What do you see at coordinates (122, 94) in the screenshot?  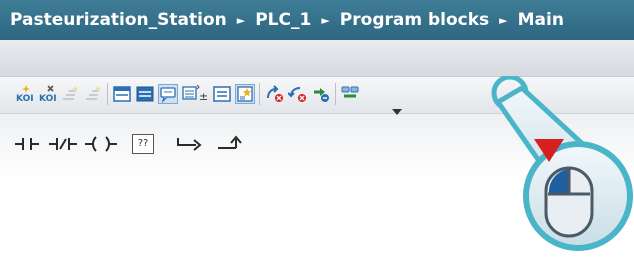 I see `collapse-all-icon` at bounding box center [122, 94].